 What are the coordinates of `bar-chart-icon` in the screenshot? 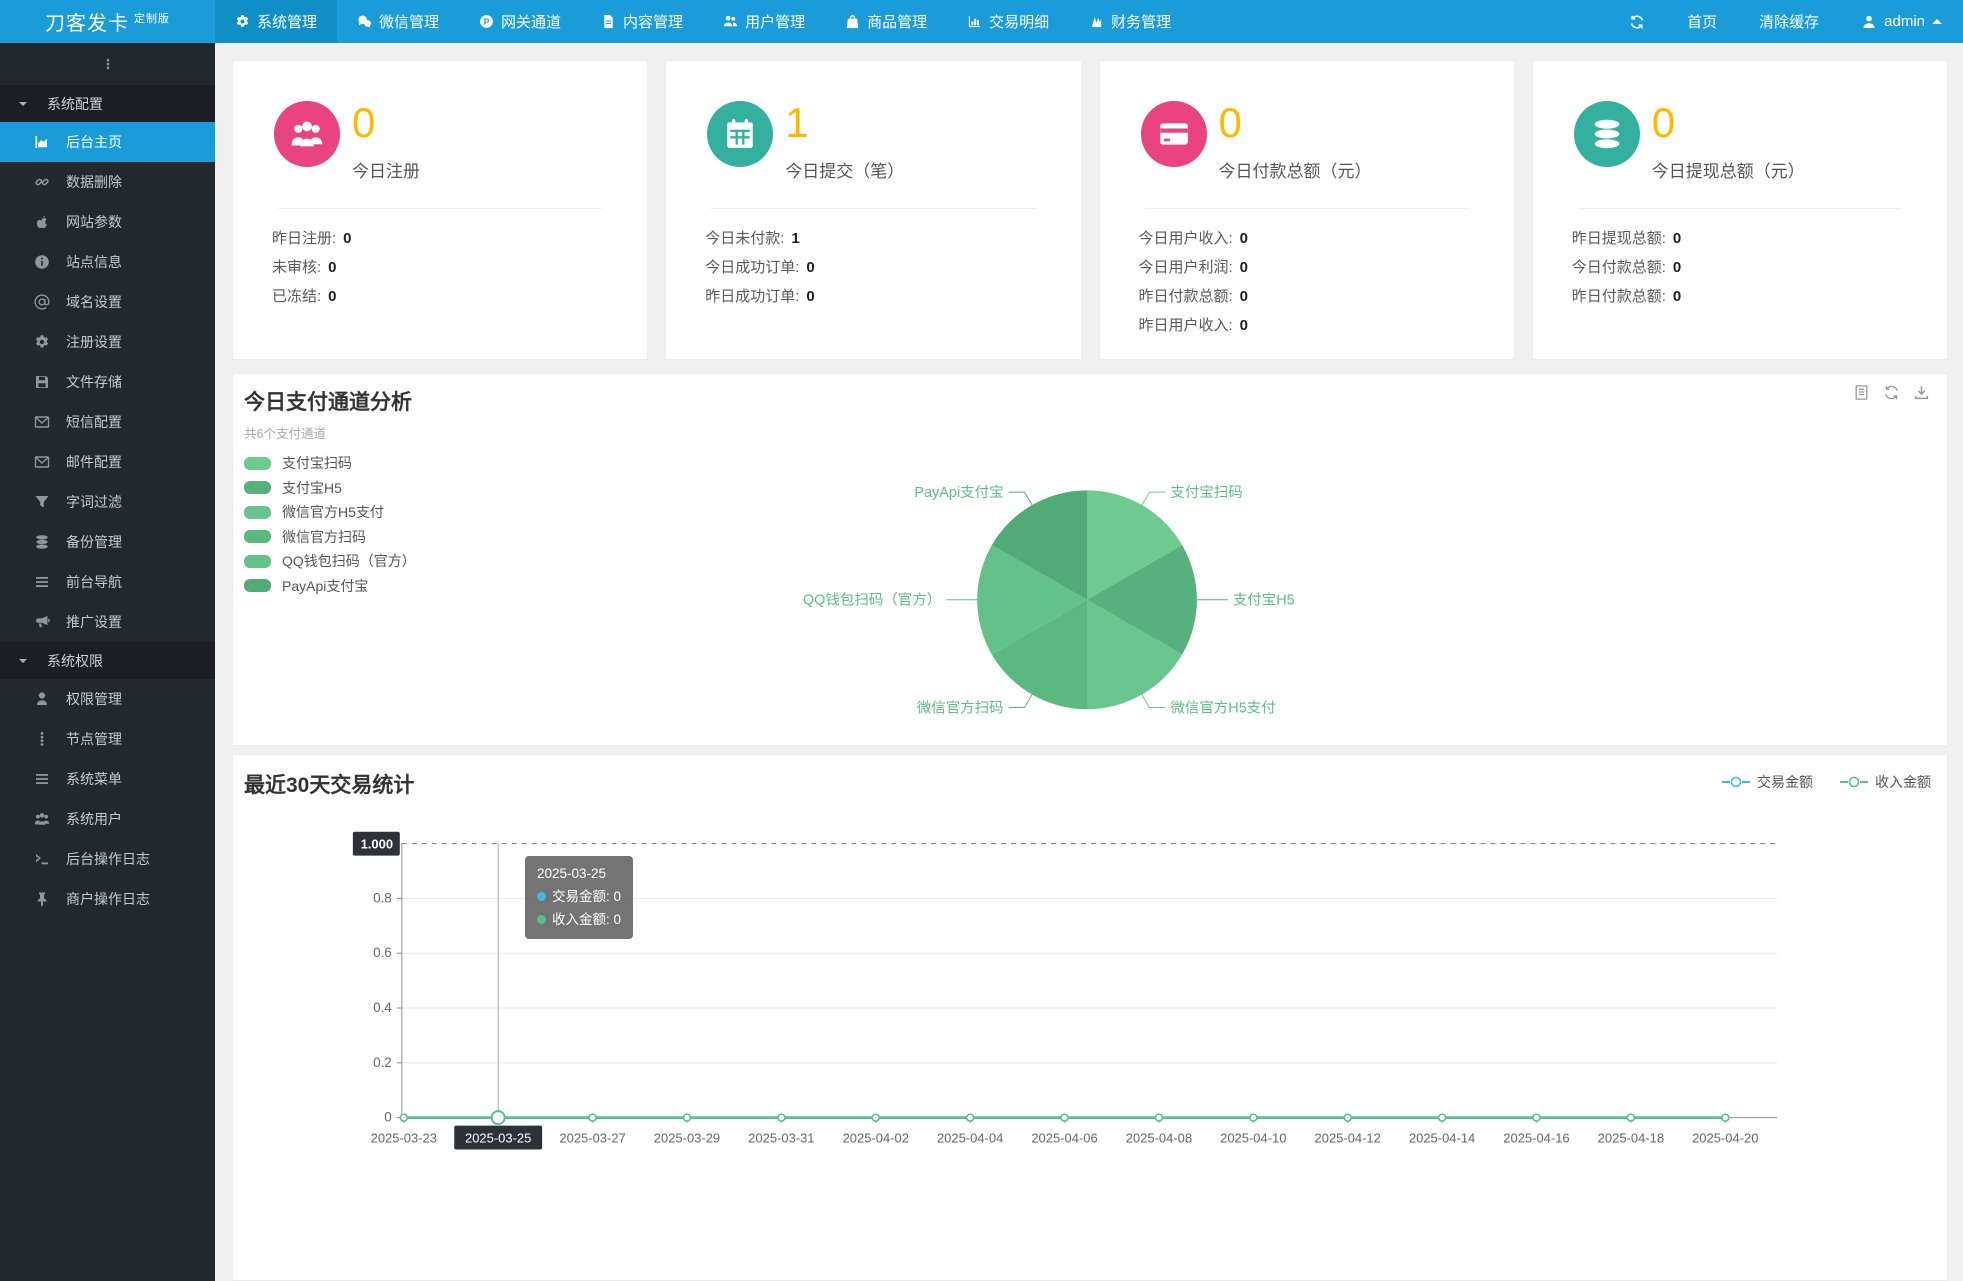 It's located at (974, 21).